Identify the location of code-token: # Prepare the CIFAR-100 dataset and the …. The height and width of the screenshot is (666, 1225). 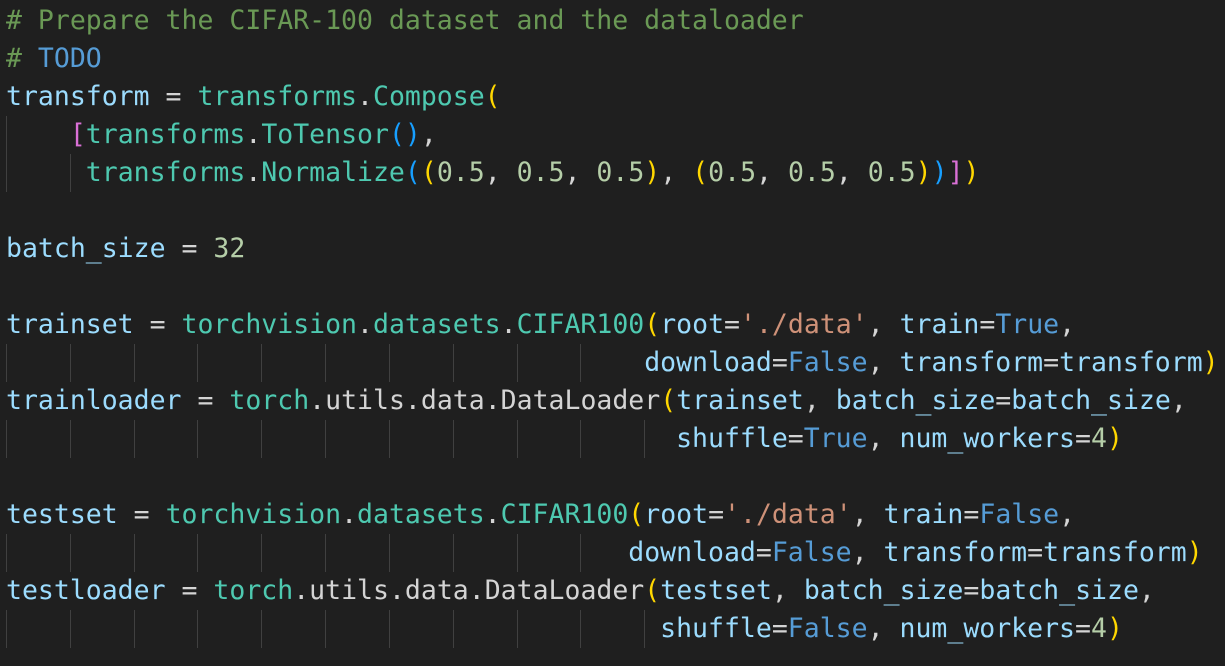
(405, 20).